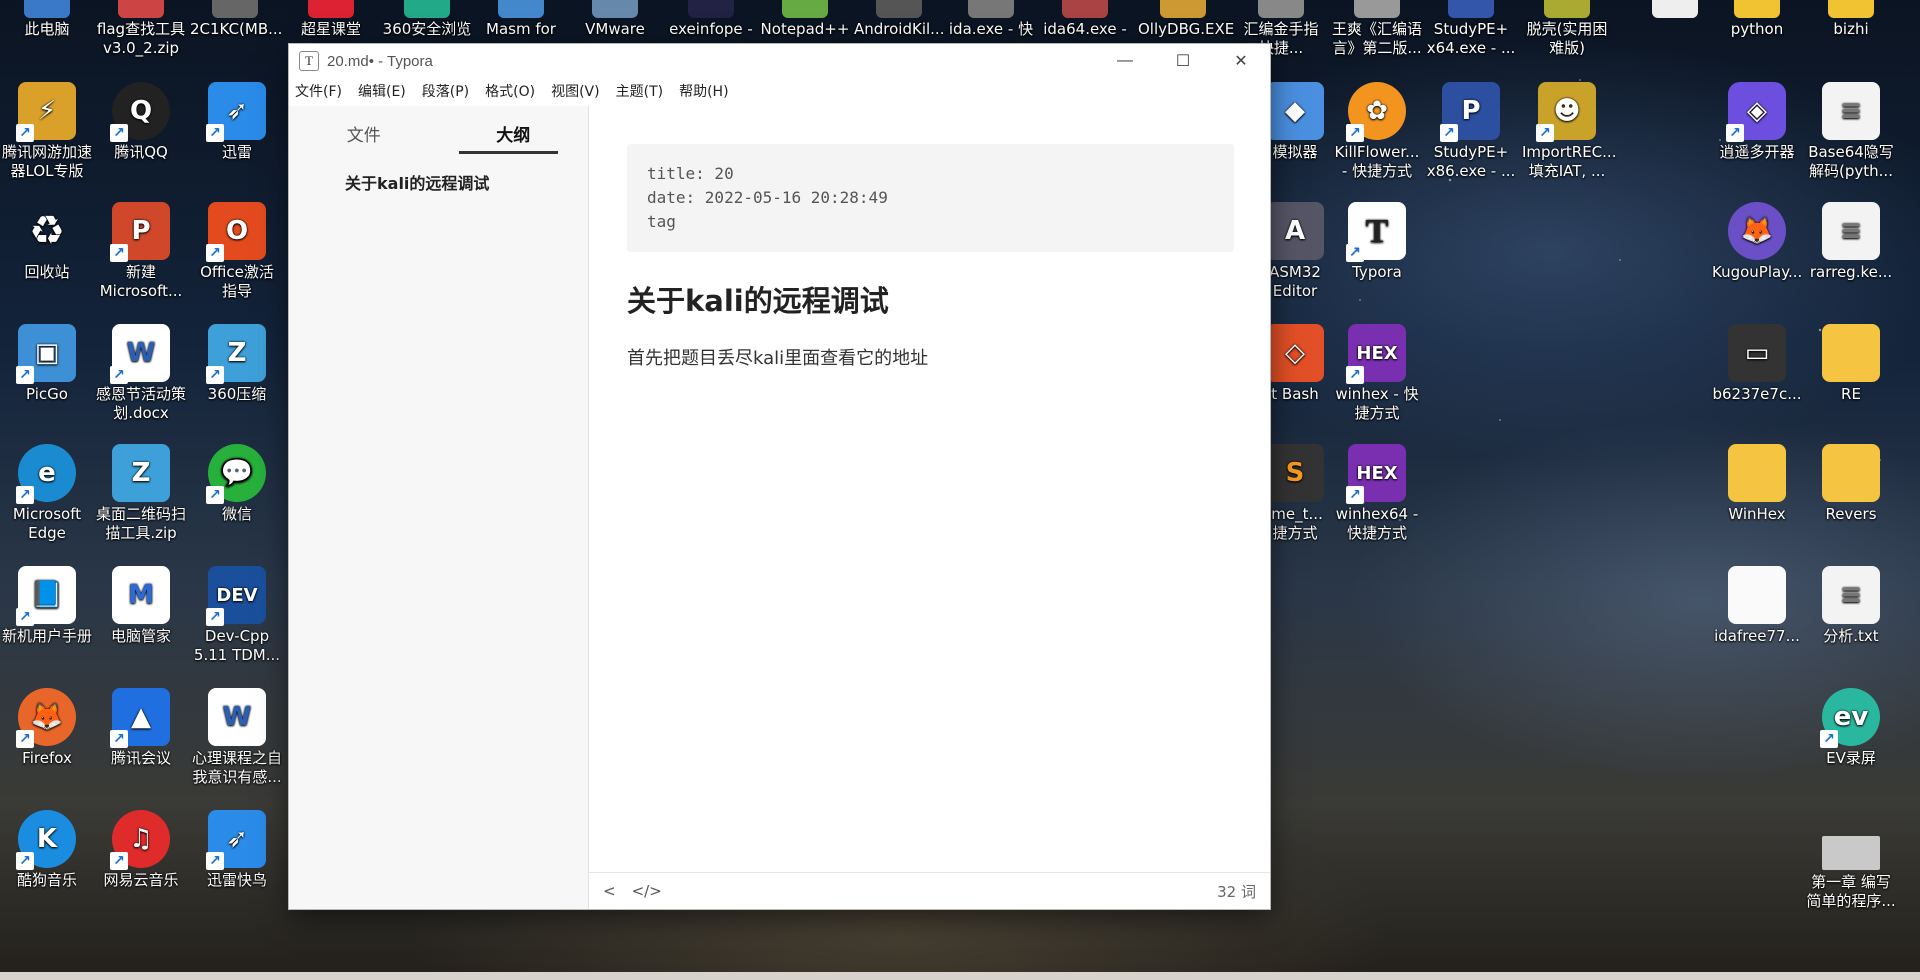 This screenshot has width=1920, height=980. I want to click on word-count: 32 词, so click(1236, 891).